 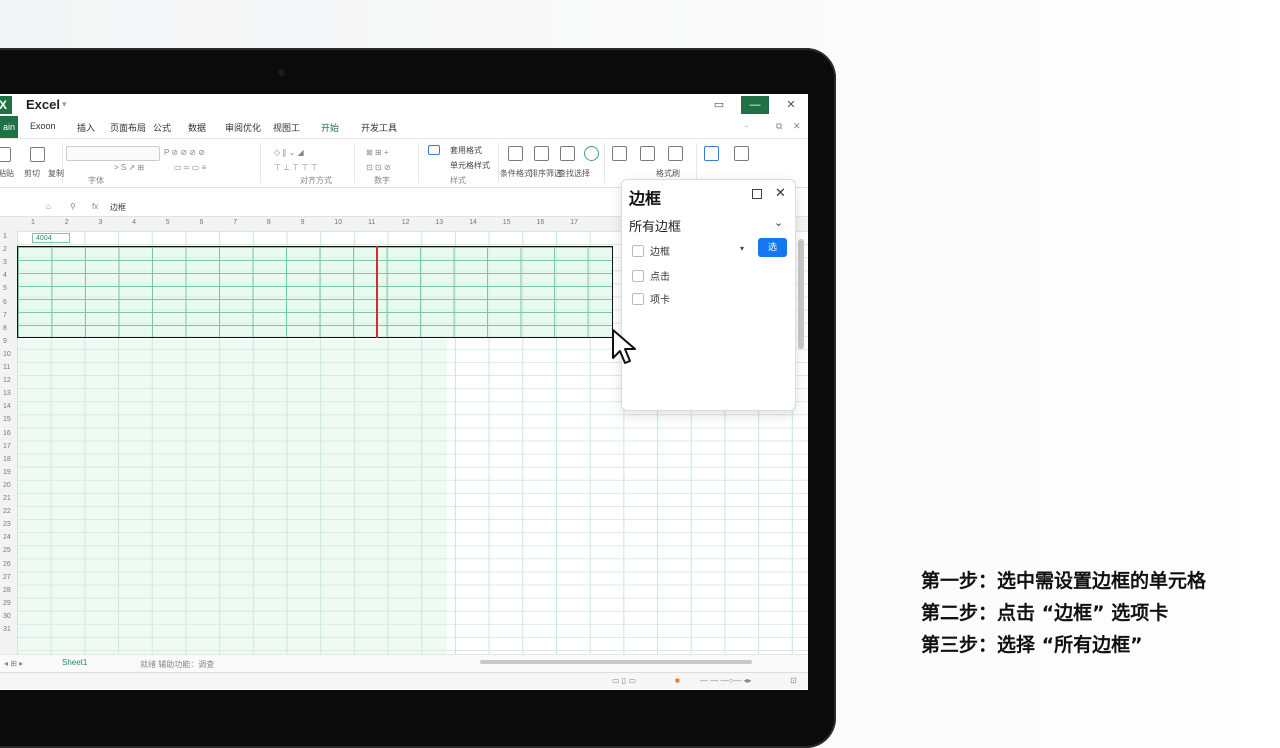 I want to click on column-label: 17, so click(x=574, y=222).